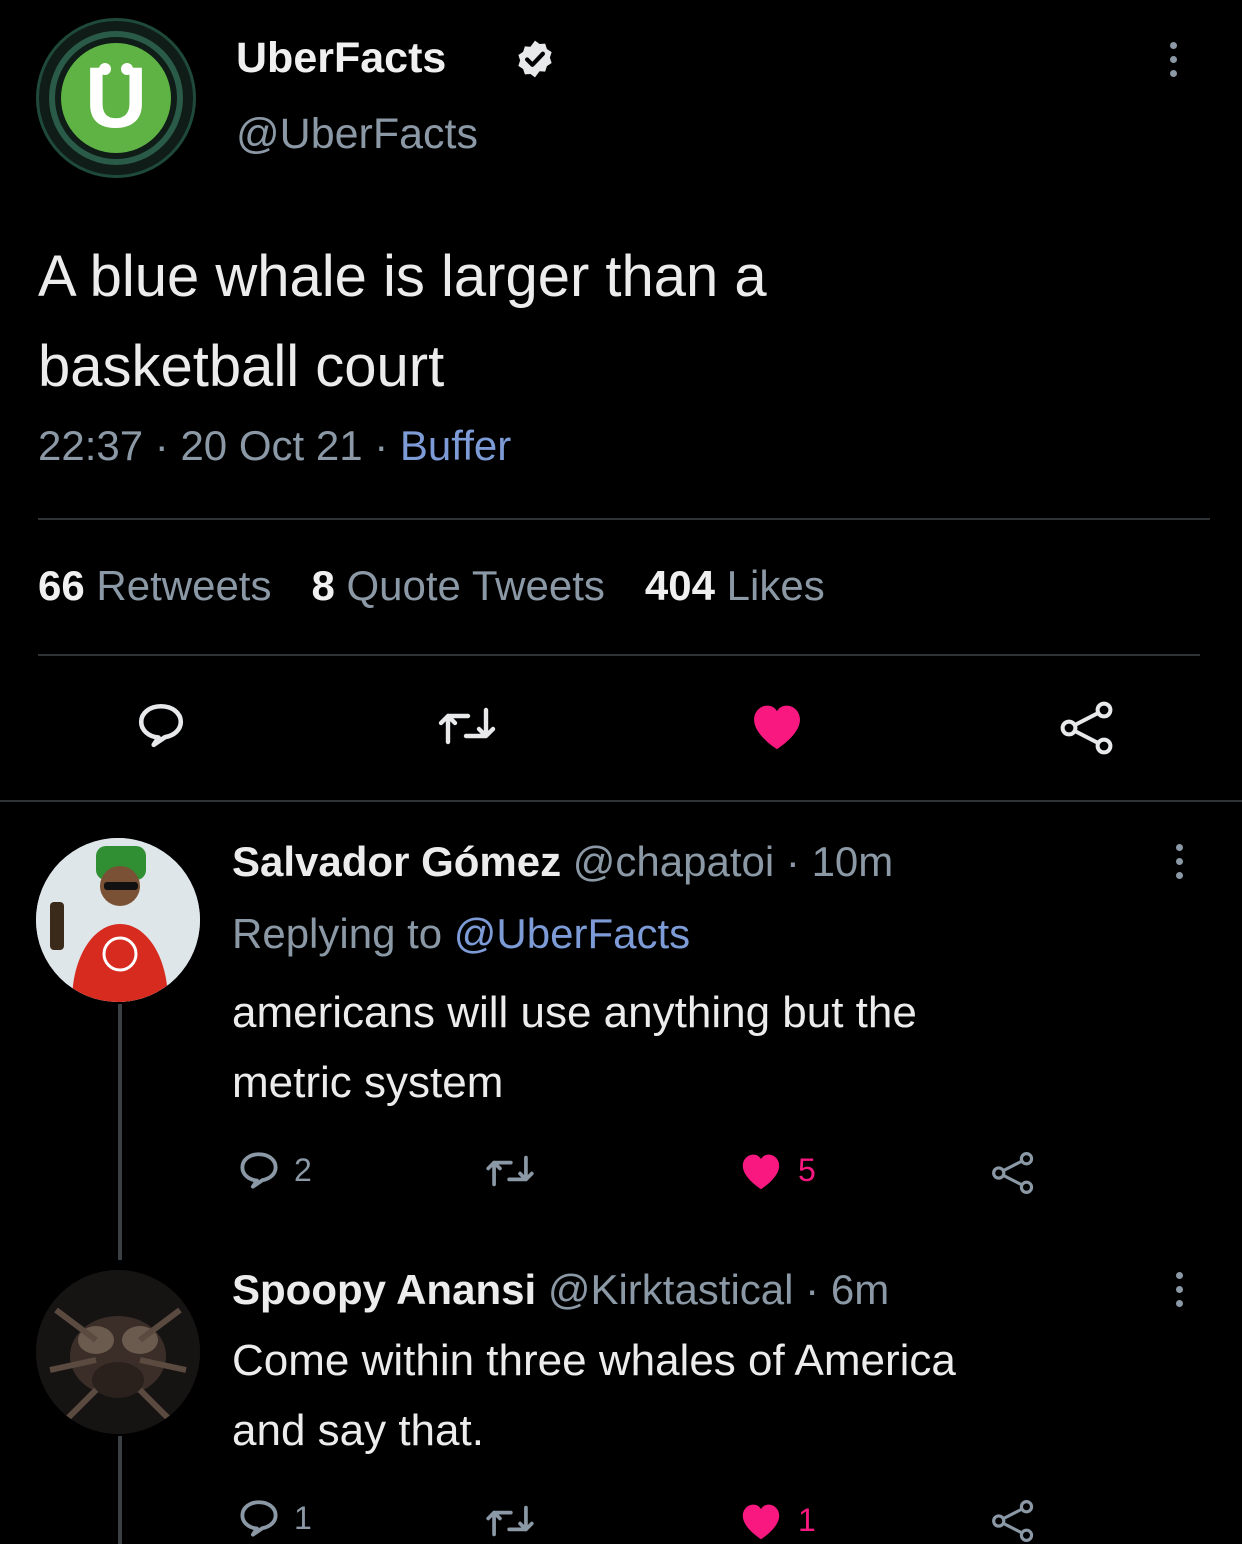 The height and width of the screenshot is (1544, 1242). I want to click on logo-letter: U, so click(116, 97).